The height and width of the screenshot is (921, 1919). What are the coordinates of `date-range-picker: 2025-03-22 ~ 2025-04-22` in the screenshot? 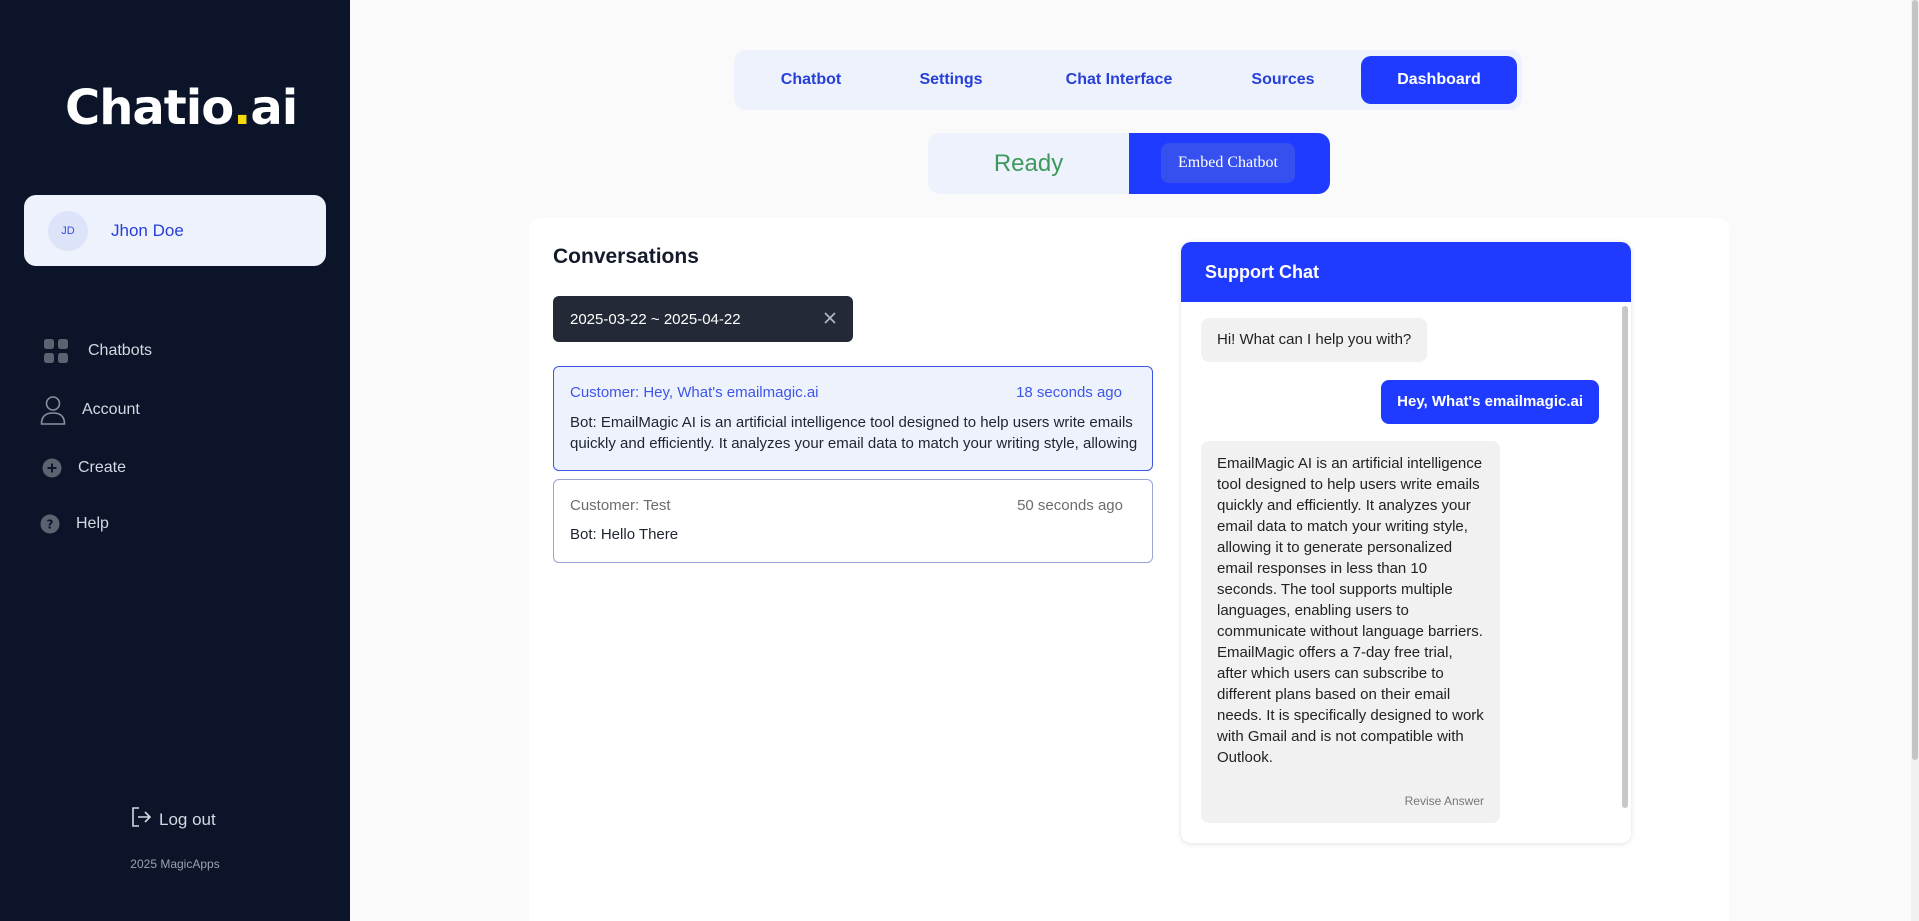 It's located at (703, 319).